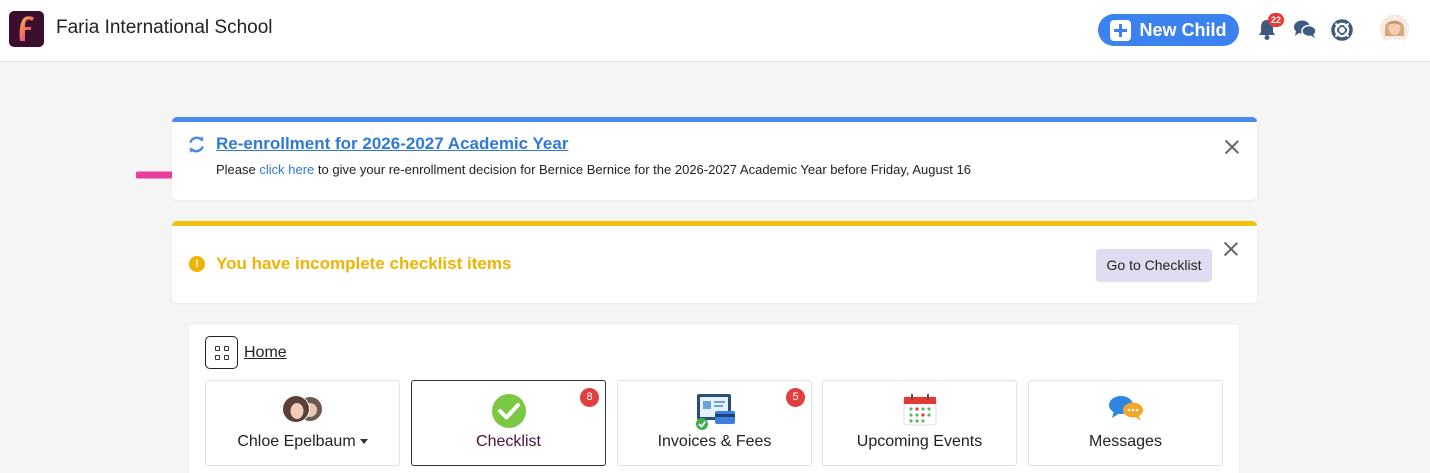 The width and height of the screenshot is (1430, 473). What do you see at coordinates (1231, 249) in the screenshot?
I see `close-checklist-alert-icon` at bounding box center [1231, 249].